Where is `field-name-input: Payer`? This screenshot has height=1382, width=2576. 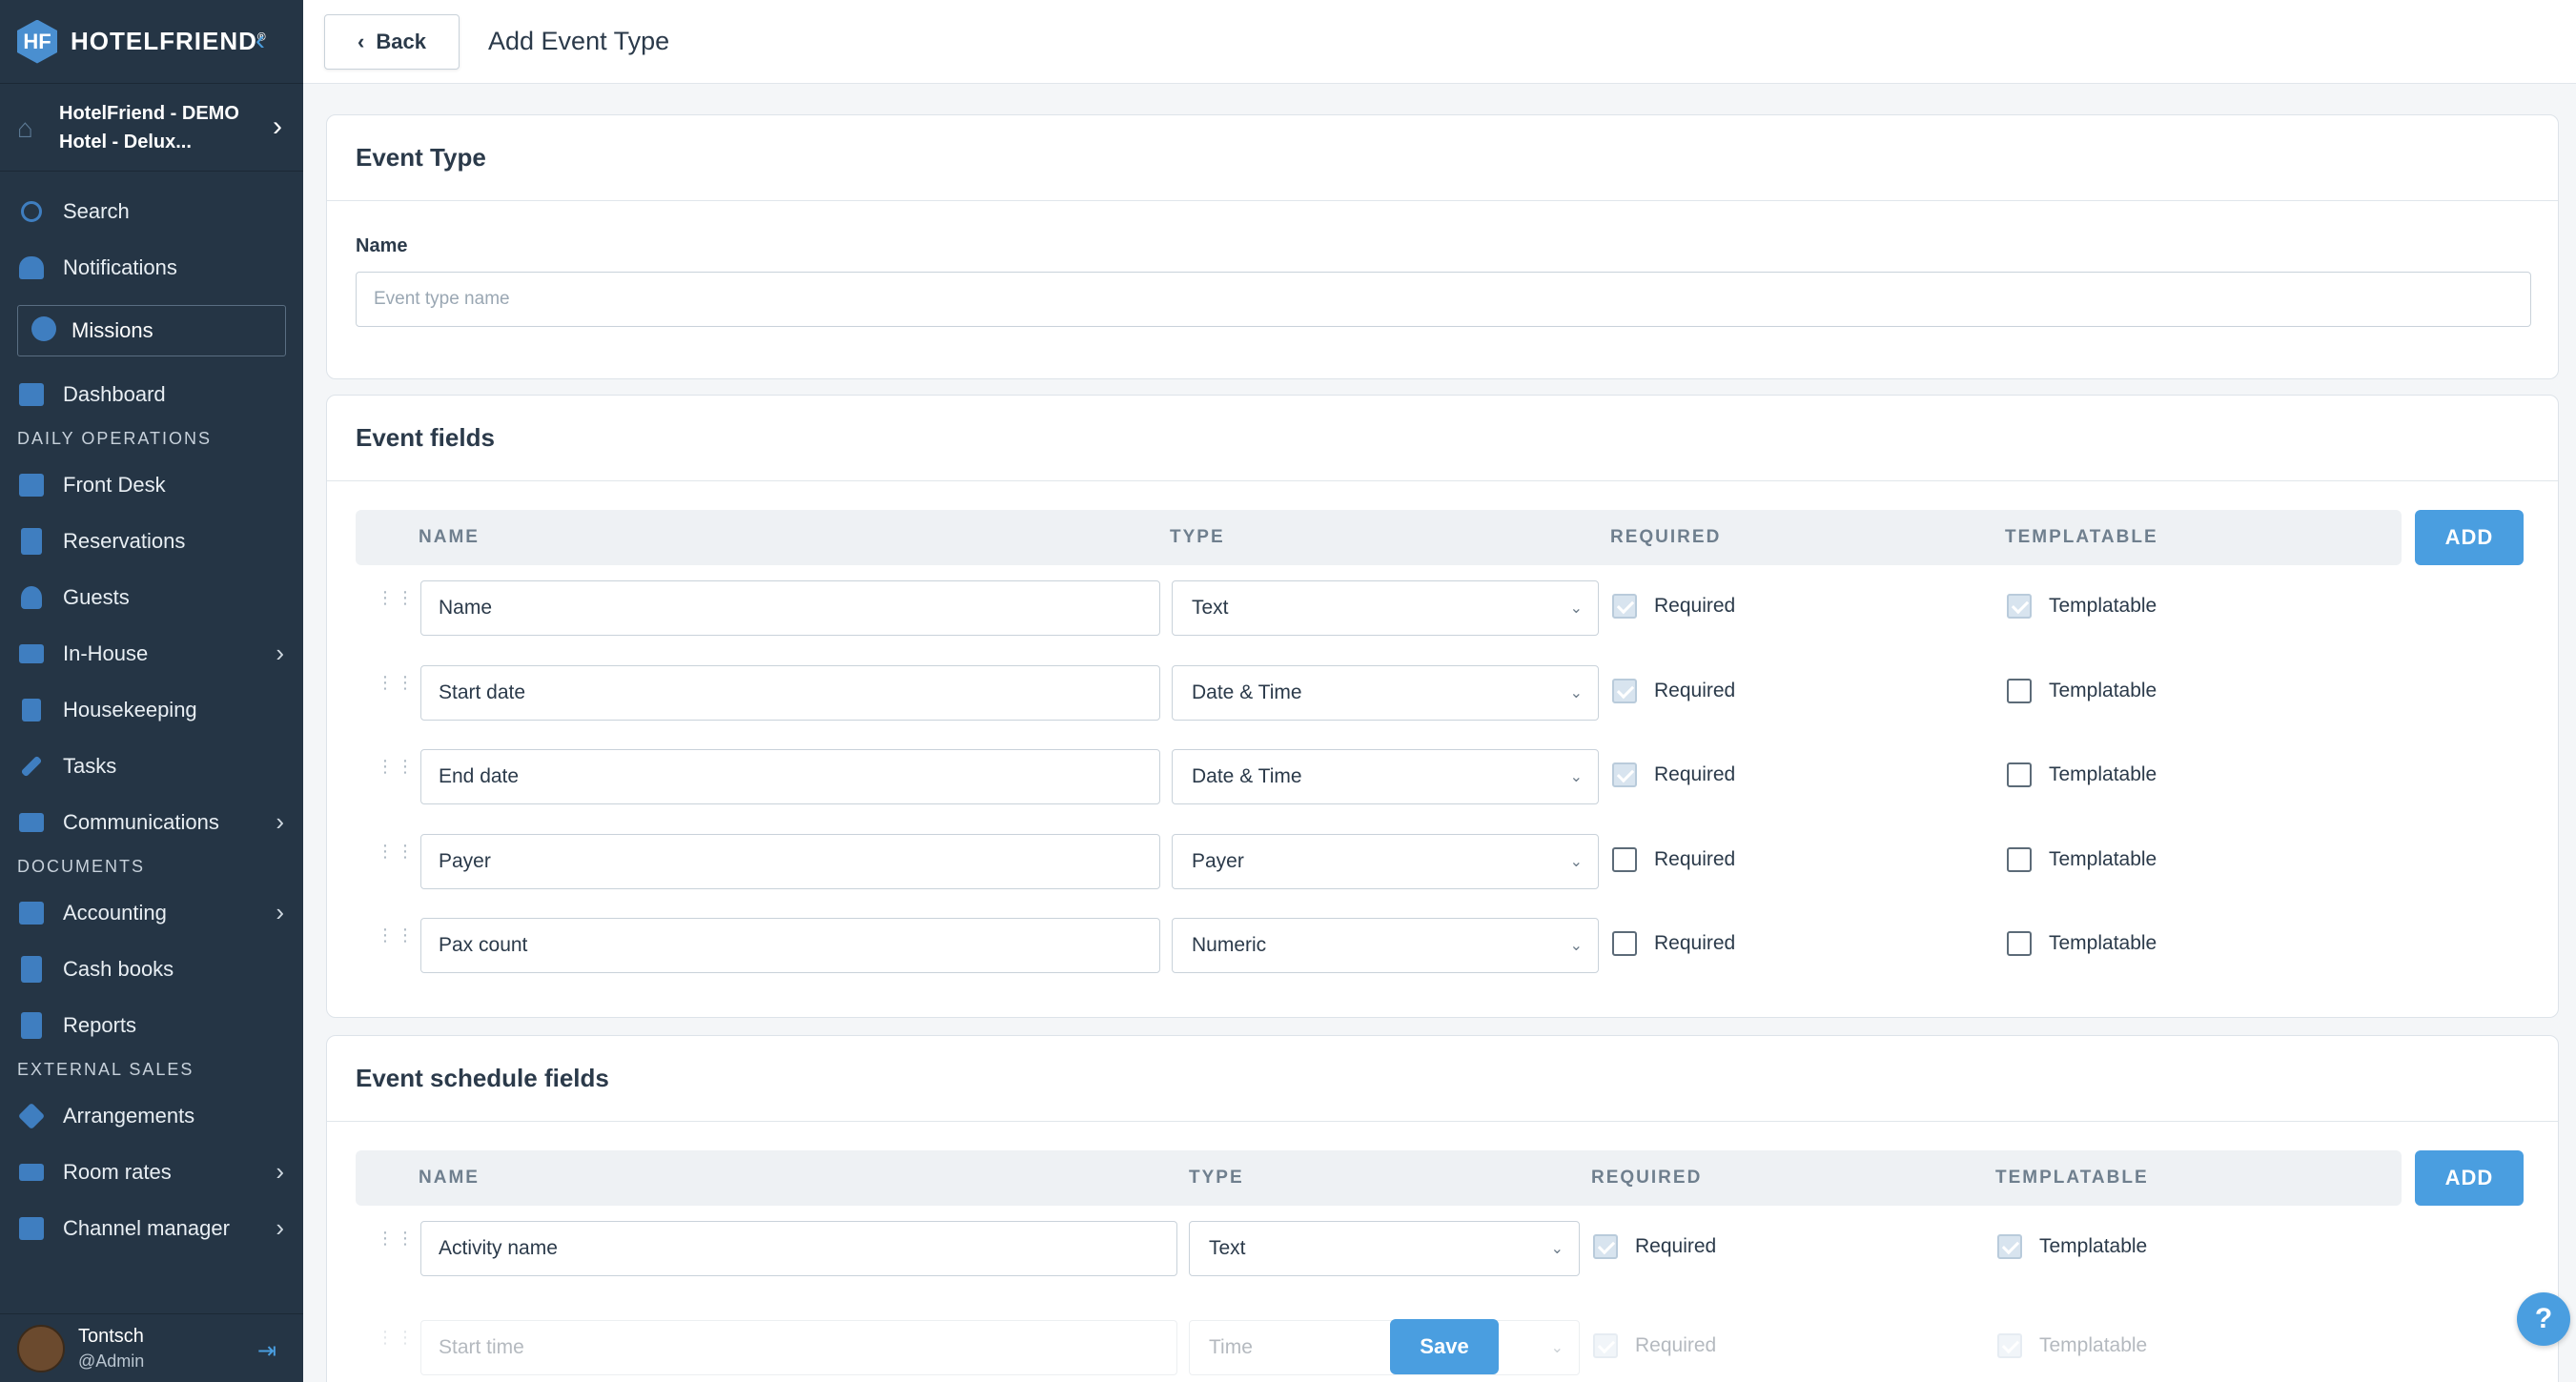
field-name-input: Payer is located at coordinates (790, 861).